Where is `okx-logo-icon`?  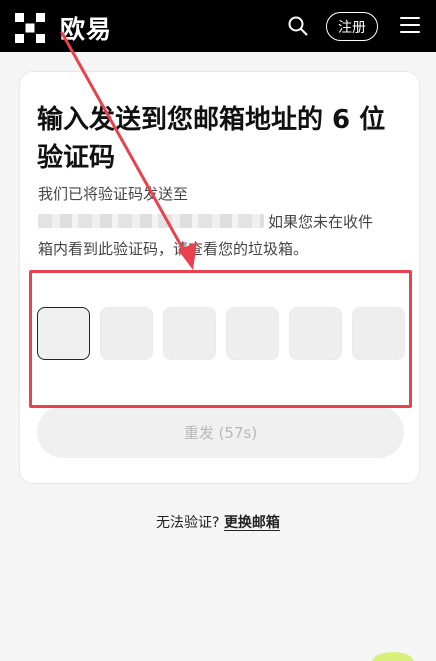
okx-logo-icon is located at coordinates (30, 28).